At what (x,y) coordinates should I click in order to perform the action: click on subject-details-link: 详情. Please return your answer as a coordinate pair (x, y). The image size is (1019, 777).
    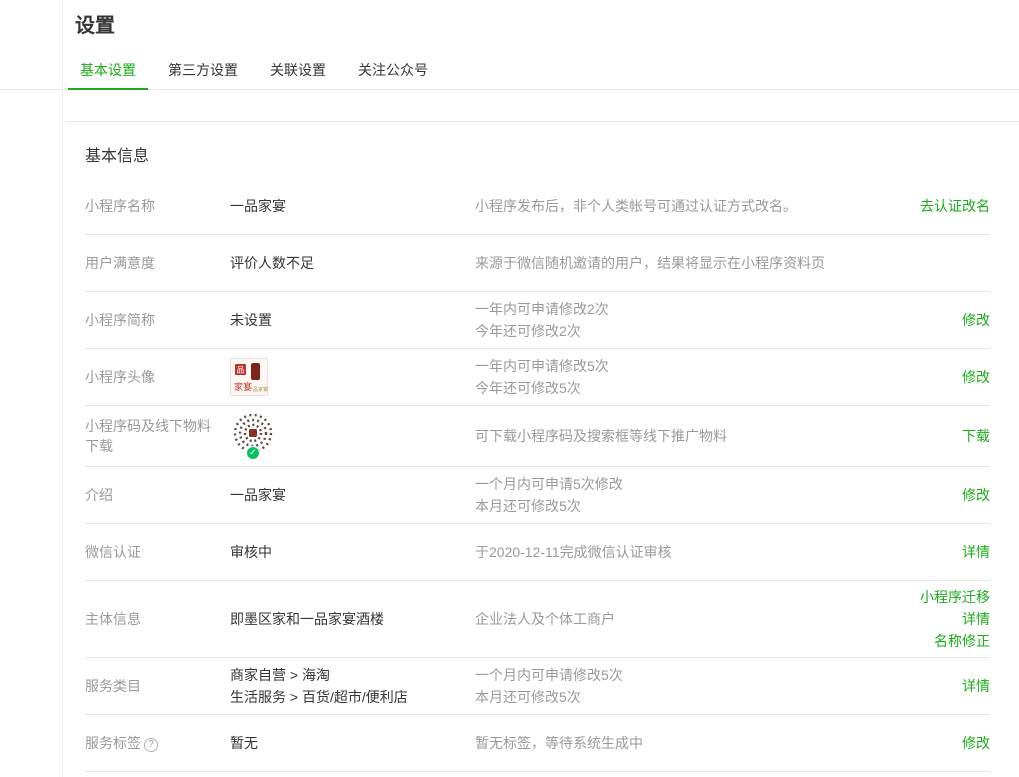
    Looking at the image, I should click on (976, 619).